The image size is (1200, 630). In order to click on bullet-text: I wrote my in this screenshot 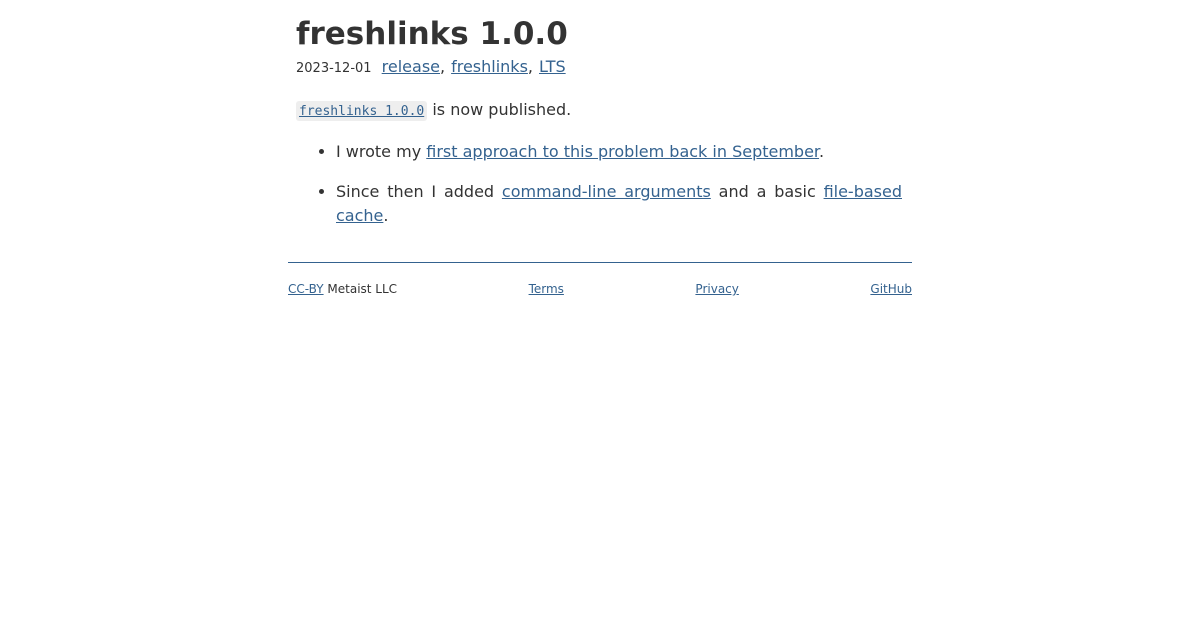, I will do `click(381, 151)`.